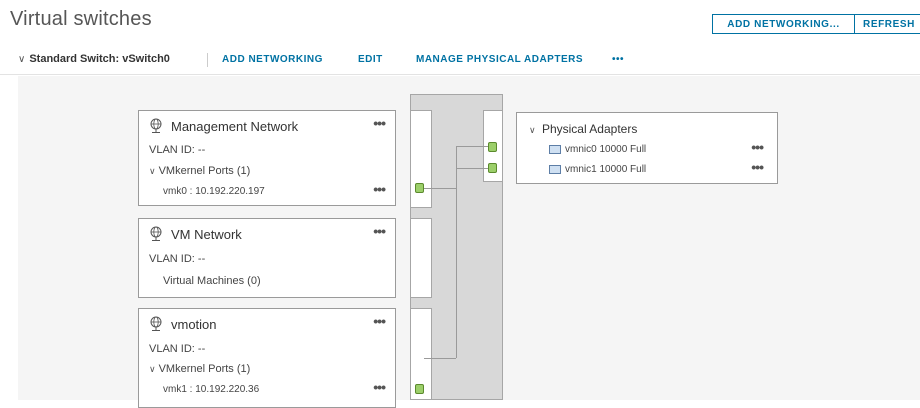 The height and width of the screenshot is (408, 920). Describe the element at coordinates (206, 234) in the screenshot. I see `port-group-name: VM Network` at that location.